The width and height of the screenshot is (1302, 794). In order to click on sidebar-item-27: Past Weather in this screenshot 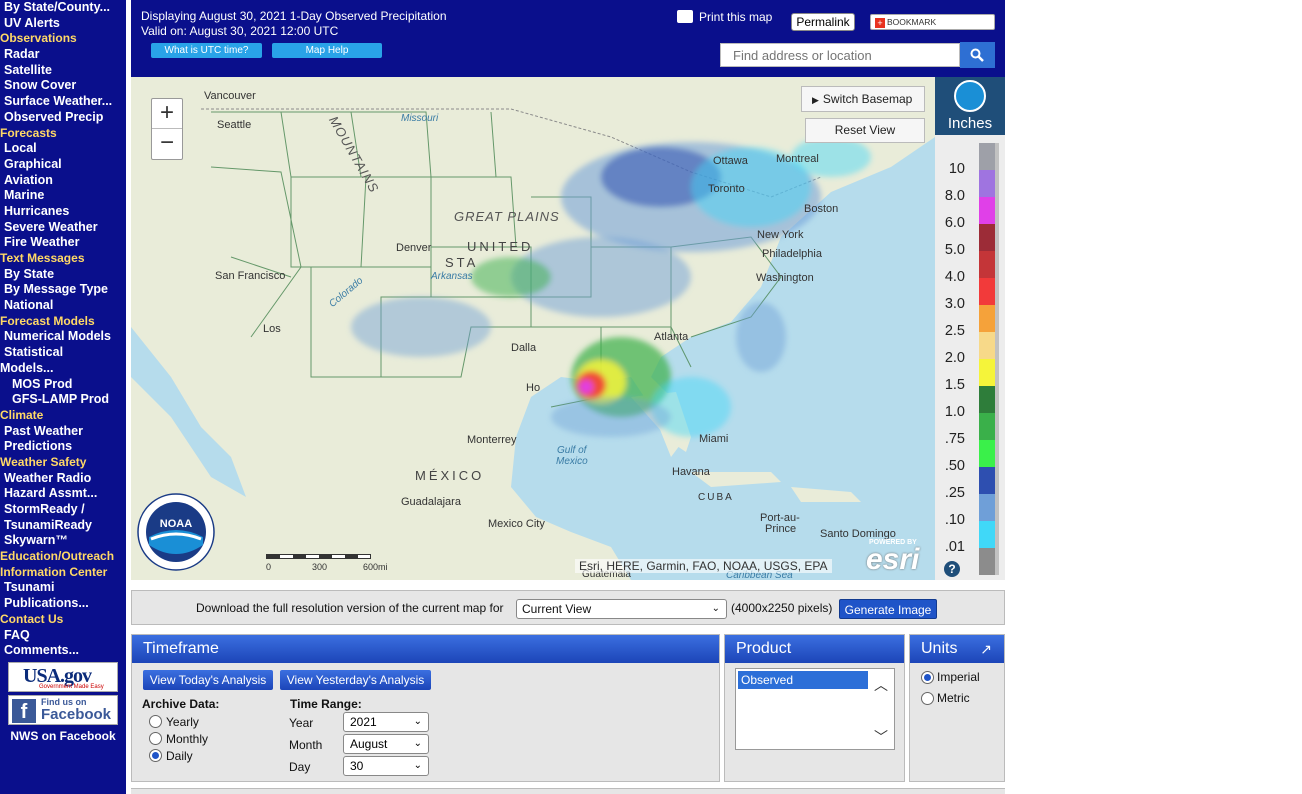, I will do `click(63, 432)`.